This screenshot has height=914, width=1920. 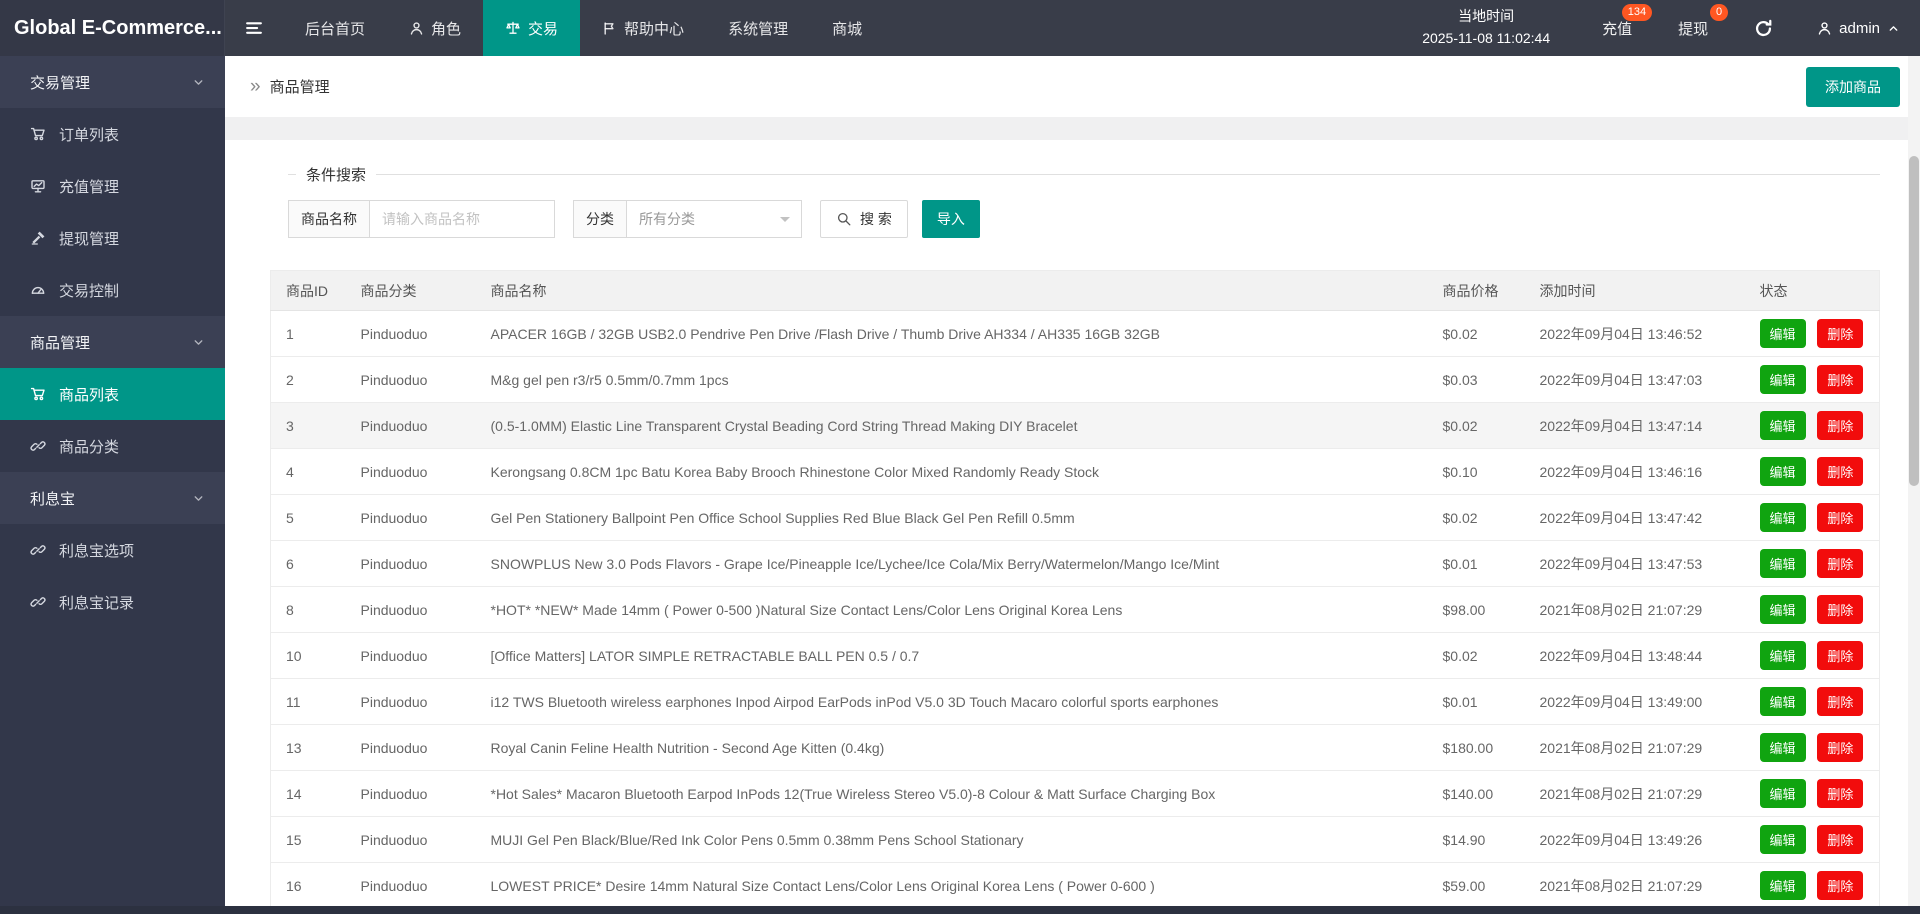 What do you see at coordinates (112, 134) in the screenshot?
I see `sidebar-item-order-list: 订单列表` at bounding box center [112, 134].